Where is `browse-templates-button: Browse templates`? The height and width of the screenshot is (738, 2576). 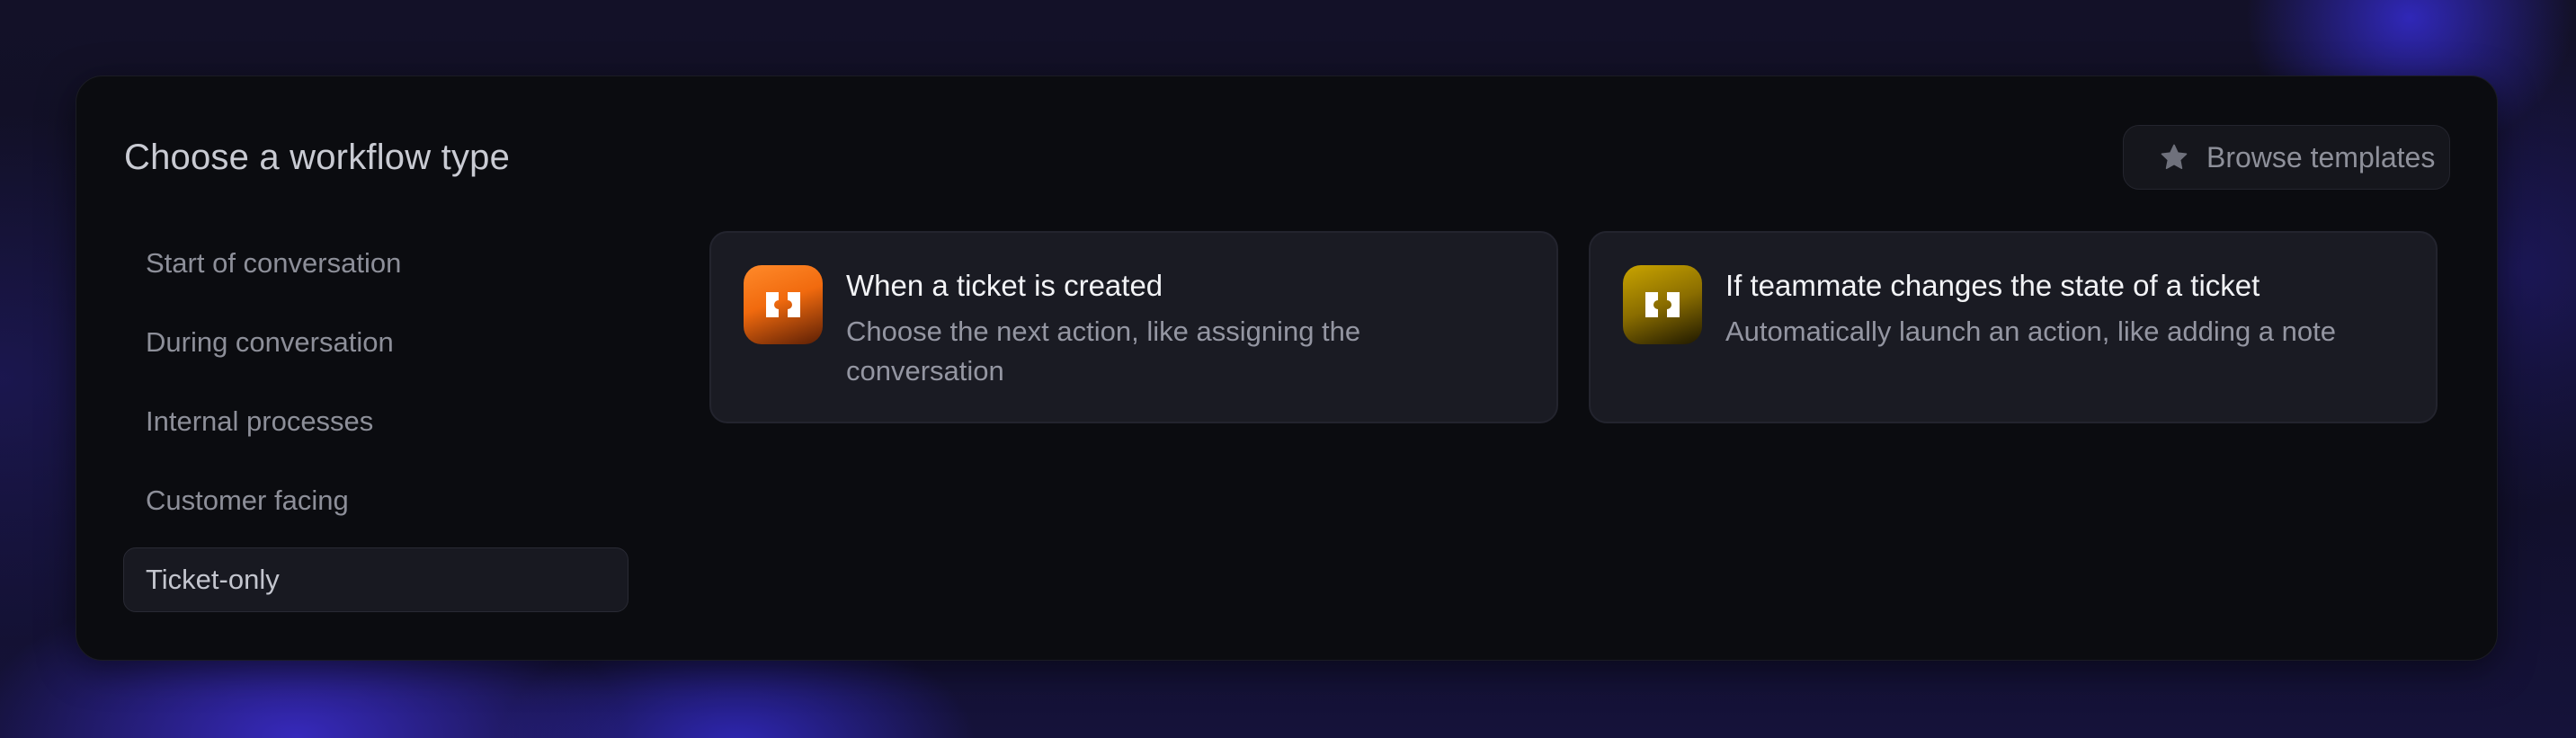
browse-templates-button: Browse templates is located at coordinates (2287, 157).